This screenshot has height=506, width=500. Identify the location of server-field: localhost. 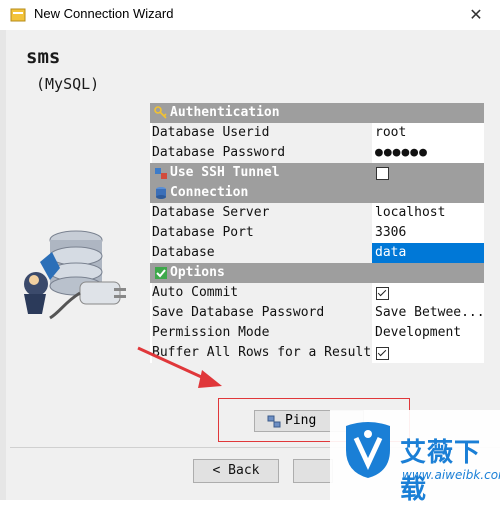
(428, 213).